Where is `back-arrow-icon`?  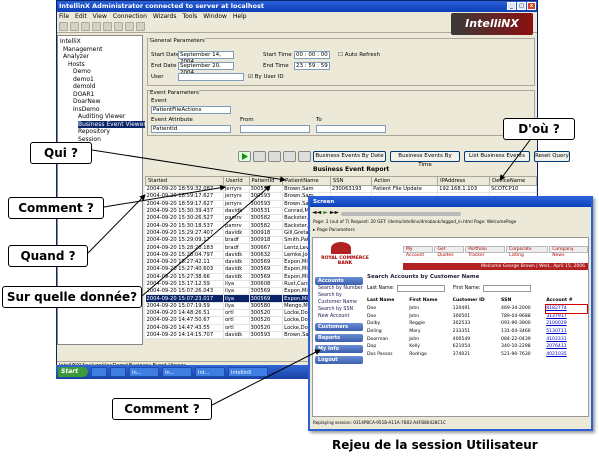
back-arrow-icon is located at coordinates (289, 156).